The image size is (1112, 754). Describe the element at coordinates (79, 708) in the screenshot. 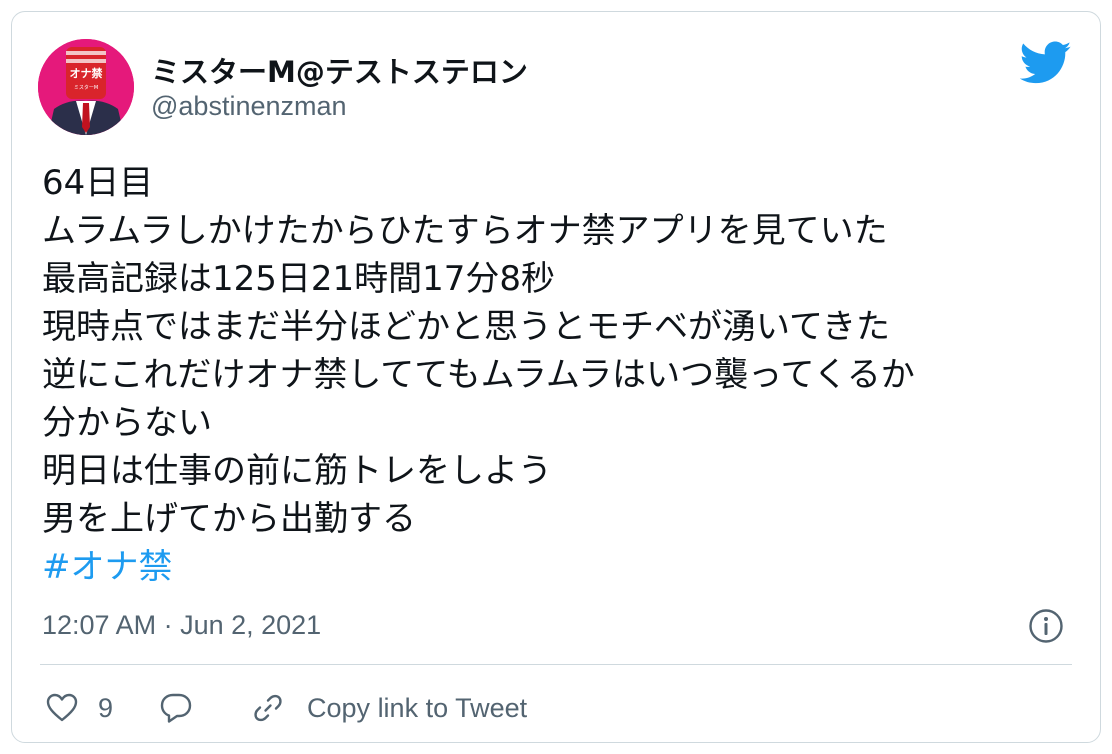

I see `like-button: 9` at that location.